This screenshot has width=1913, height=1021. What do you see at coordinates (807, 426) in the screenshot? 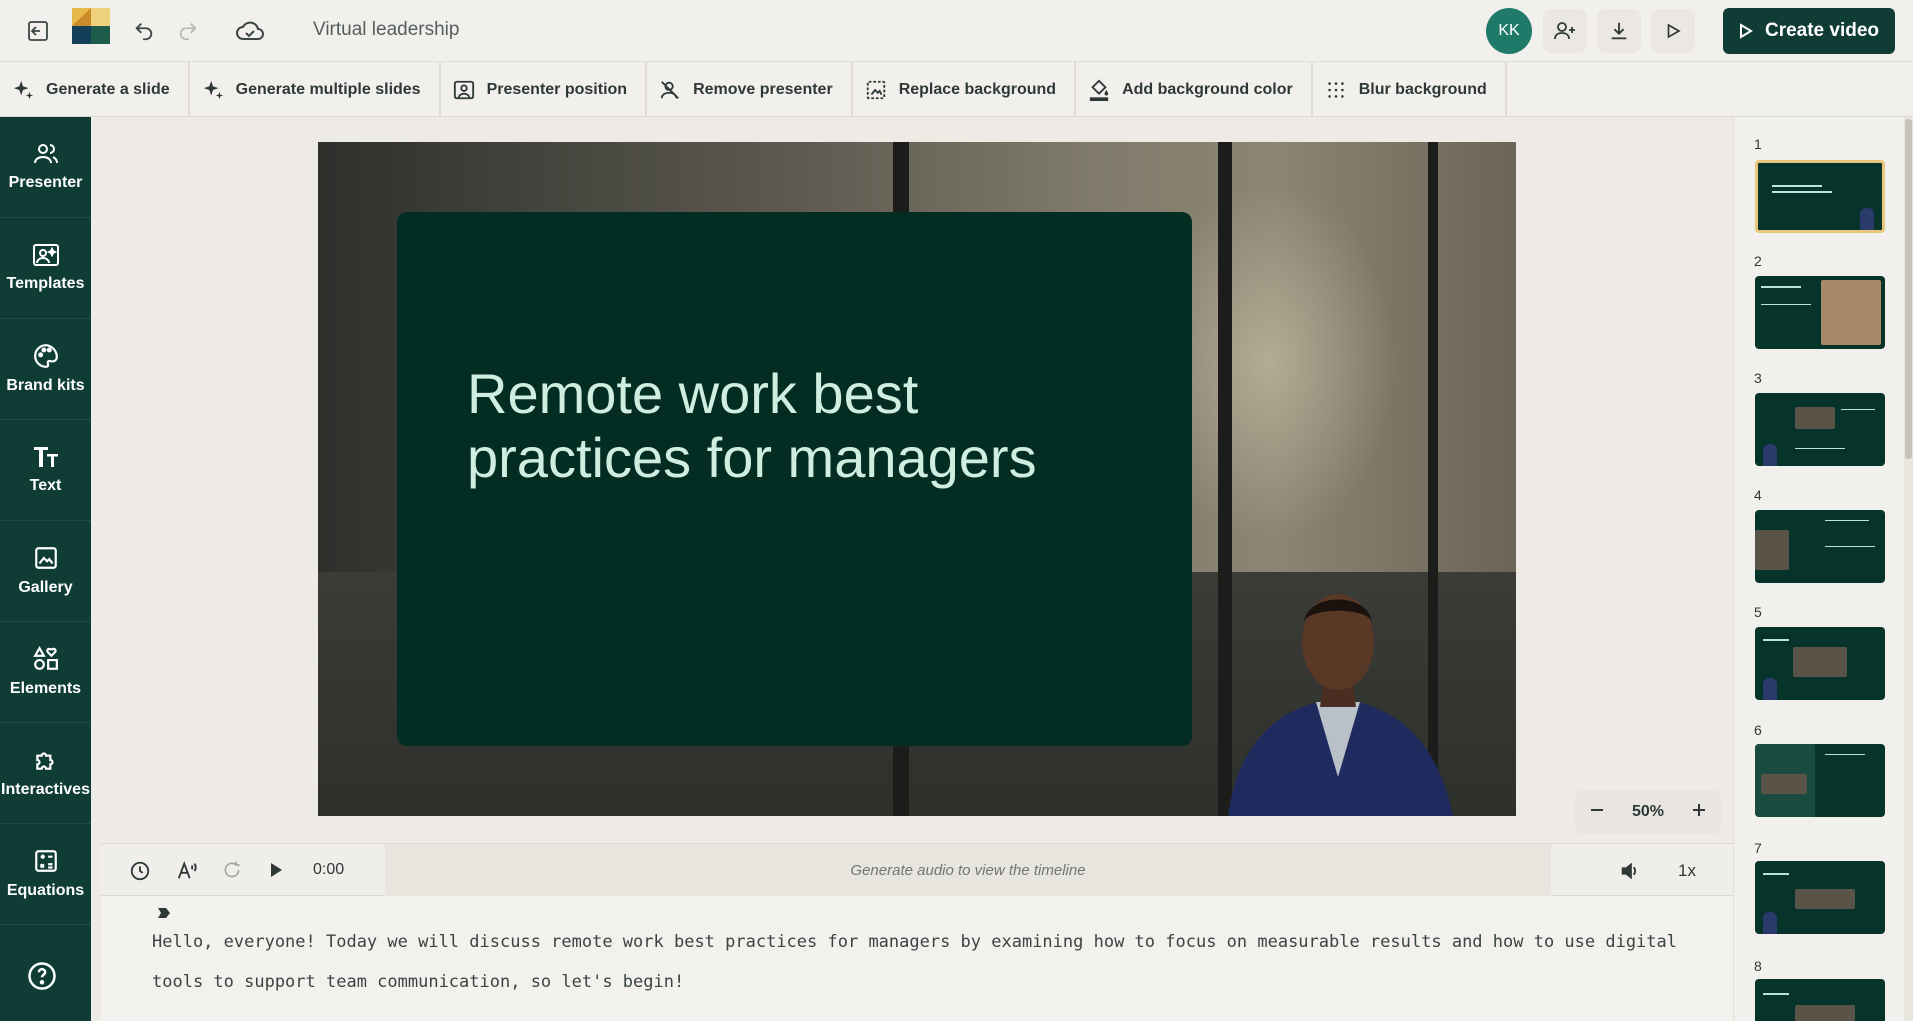
I see `slide-title: Remote work best practices for managers` at bounding box center [807, 426].